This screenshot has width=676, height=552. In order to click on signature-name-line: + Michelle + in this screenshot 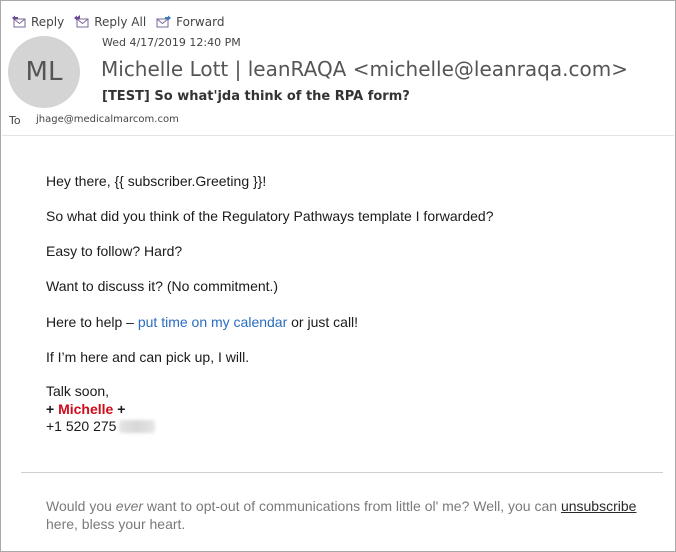, I will do `click(85, 409)`.